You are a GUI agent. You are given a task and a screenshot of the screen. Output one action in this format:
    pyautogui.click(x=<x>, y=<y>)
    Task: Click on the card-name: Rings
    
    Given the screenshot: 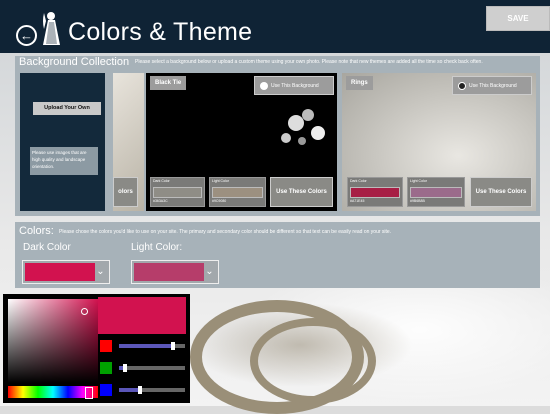 What is the action you would take?
    pyautogui.click(x=359, y=83)
    